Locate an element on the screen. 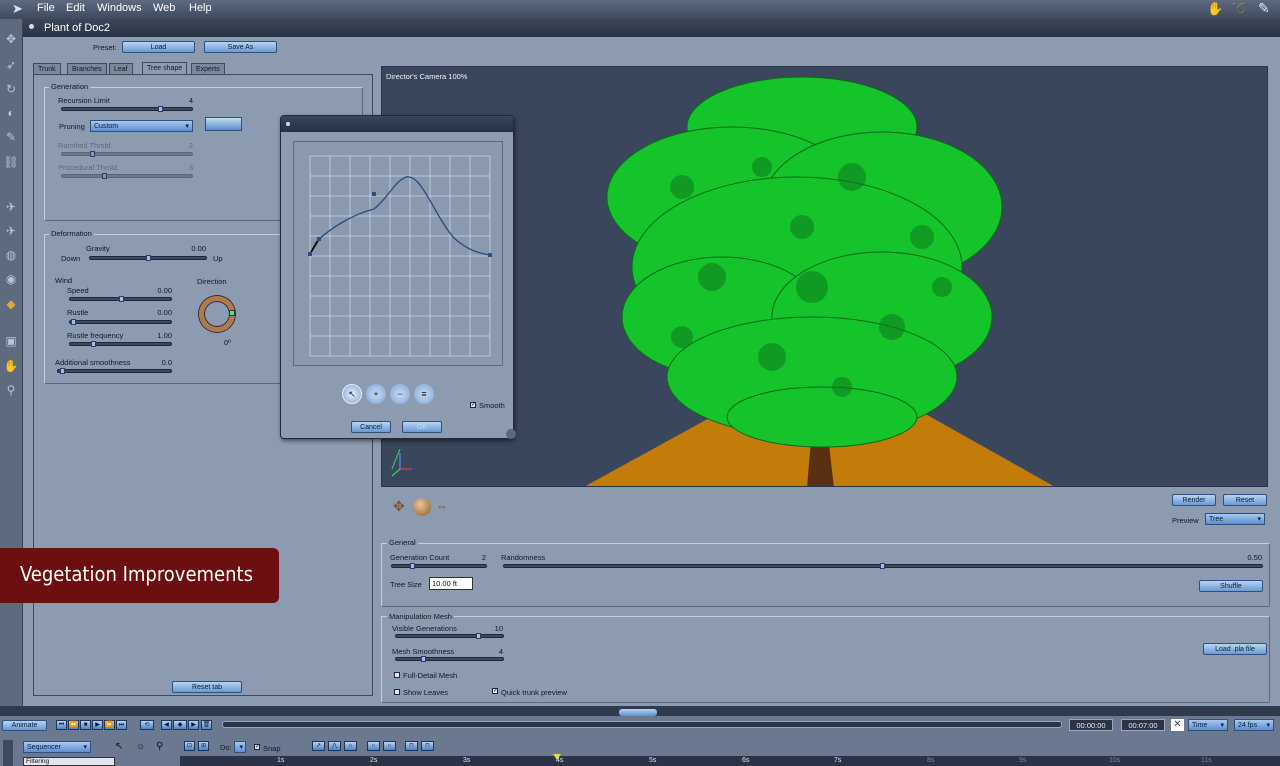 Image resolution: width=1280 pixels, height=766 pixels. render-button: Render is located at coordinates (1194, 500).